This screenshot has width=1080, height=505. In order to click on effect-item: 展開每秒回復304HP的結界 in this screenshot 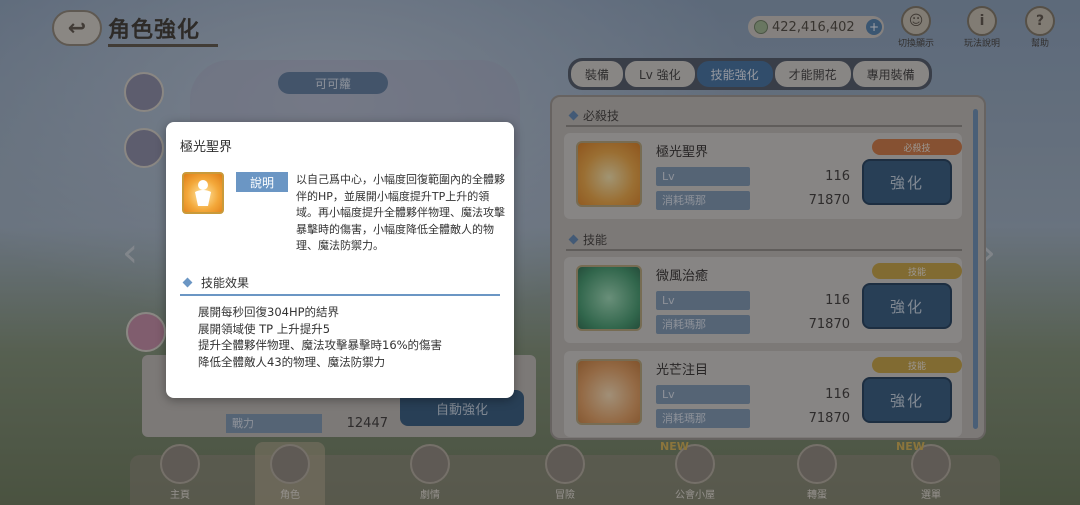, I will do `click(269, 312)`.